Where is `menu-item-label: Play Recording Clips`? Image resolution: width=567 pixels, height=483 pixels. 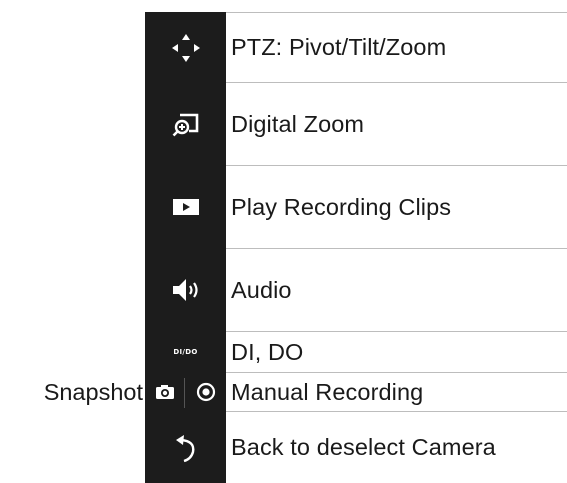 menu-item-label: Play Recording Clips is located at coordinates (341, 206).